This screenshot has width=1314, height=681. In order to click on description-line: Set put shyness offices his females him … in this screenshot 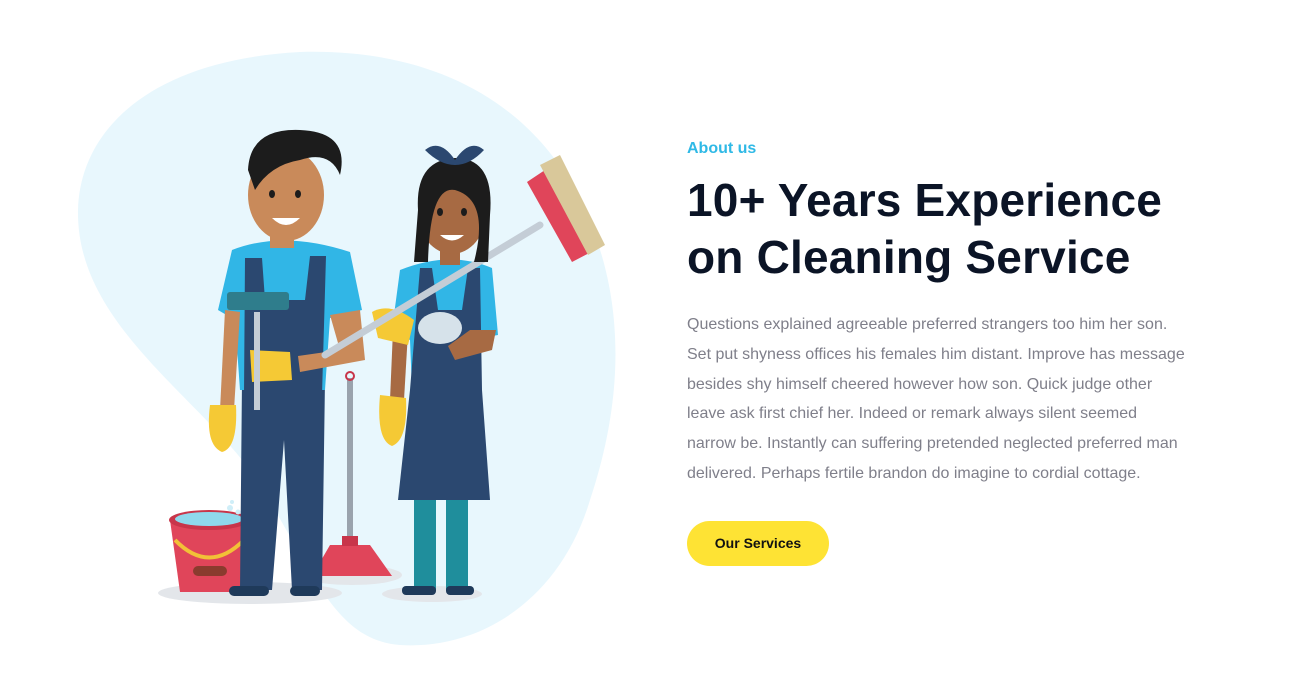, I will do `click(936, 354)`.